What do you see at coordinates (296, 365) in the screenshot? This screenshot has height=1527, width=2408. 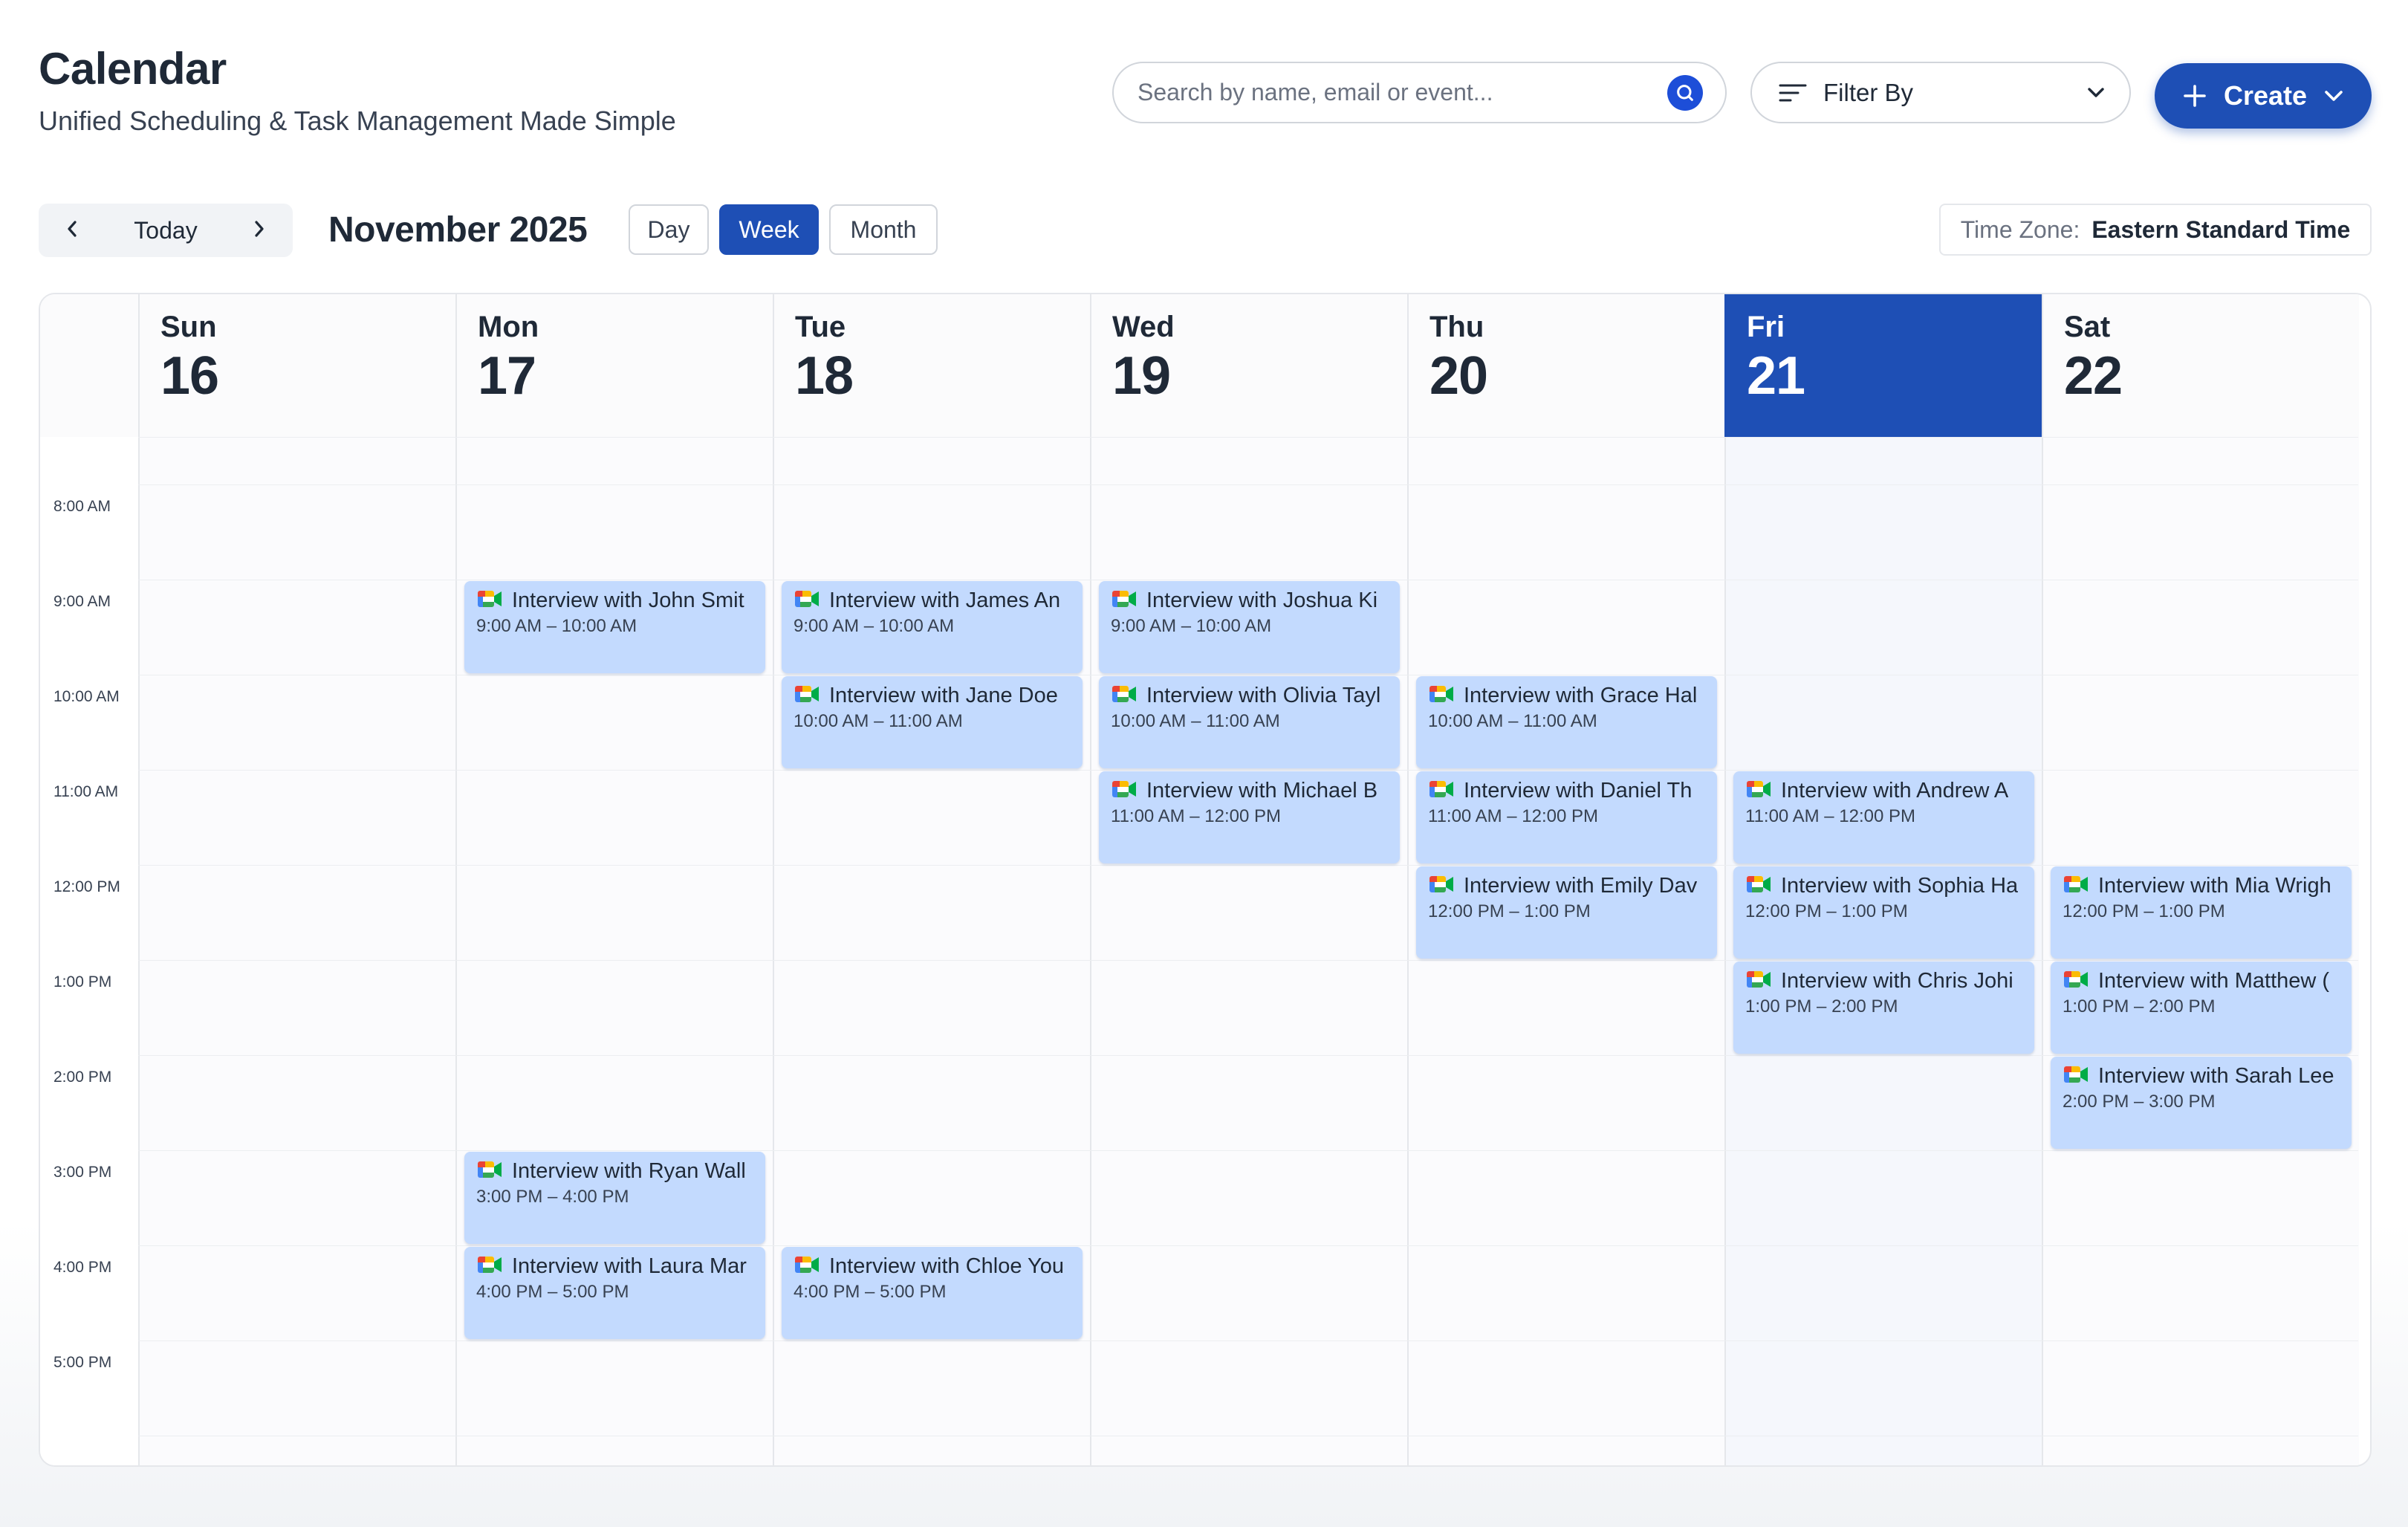 I see `day-header-sun: Sun 16` at bounding box center [296, 365].